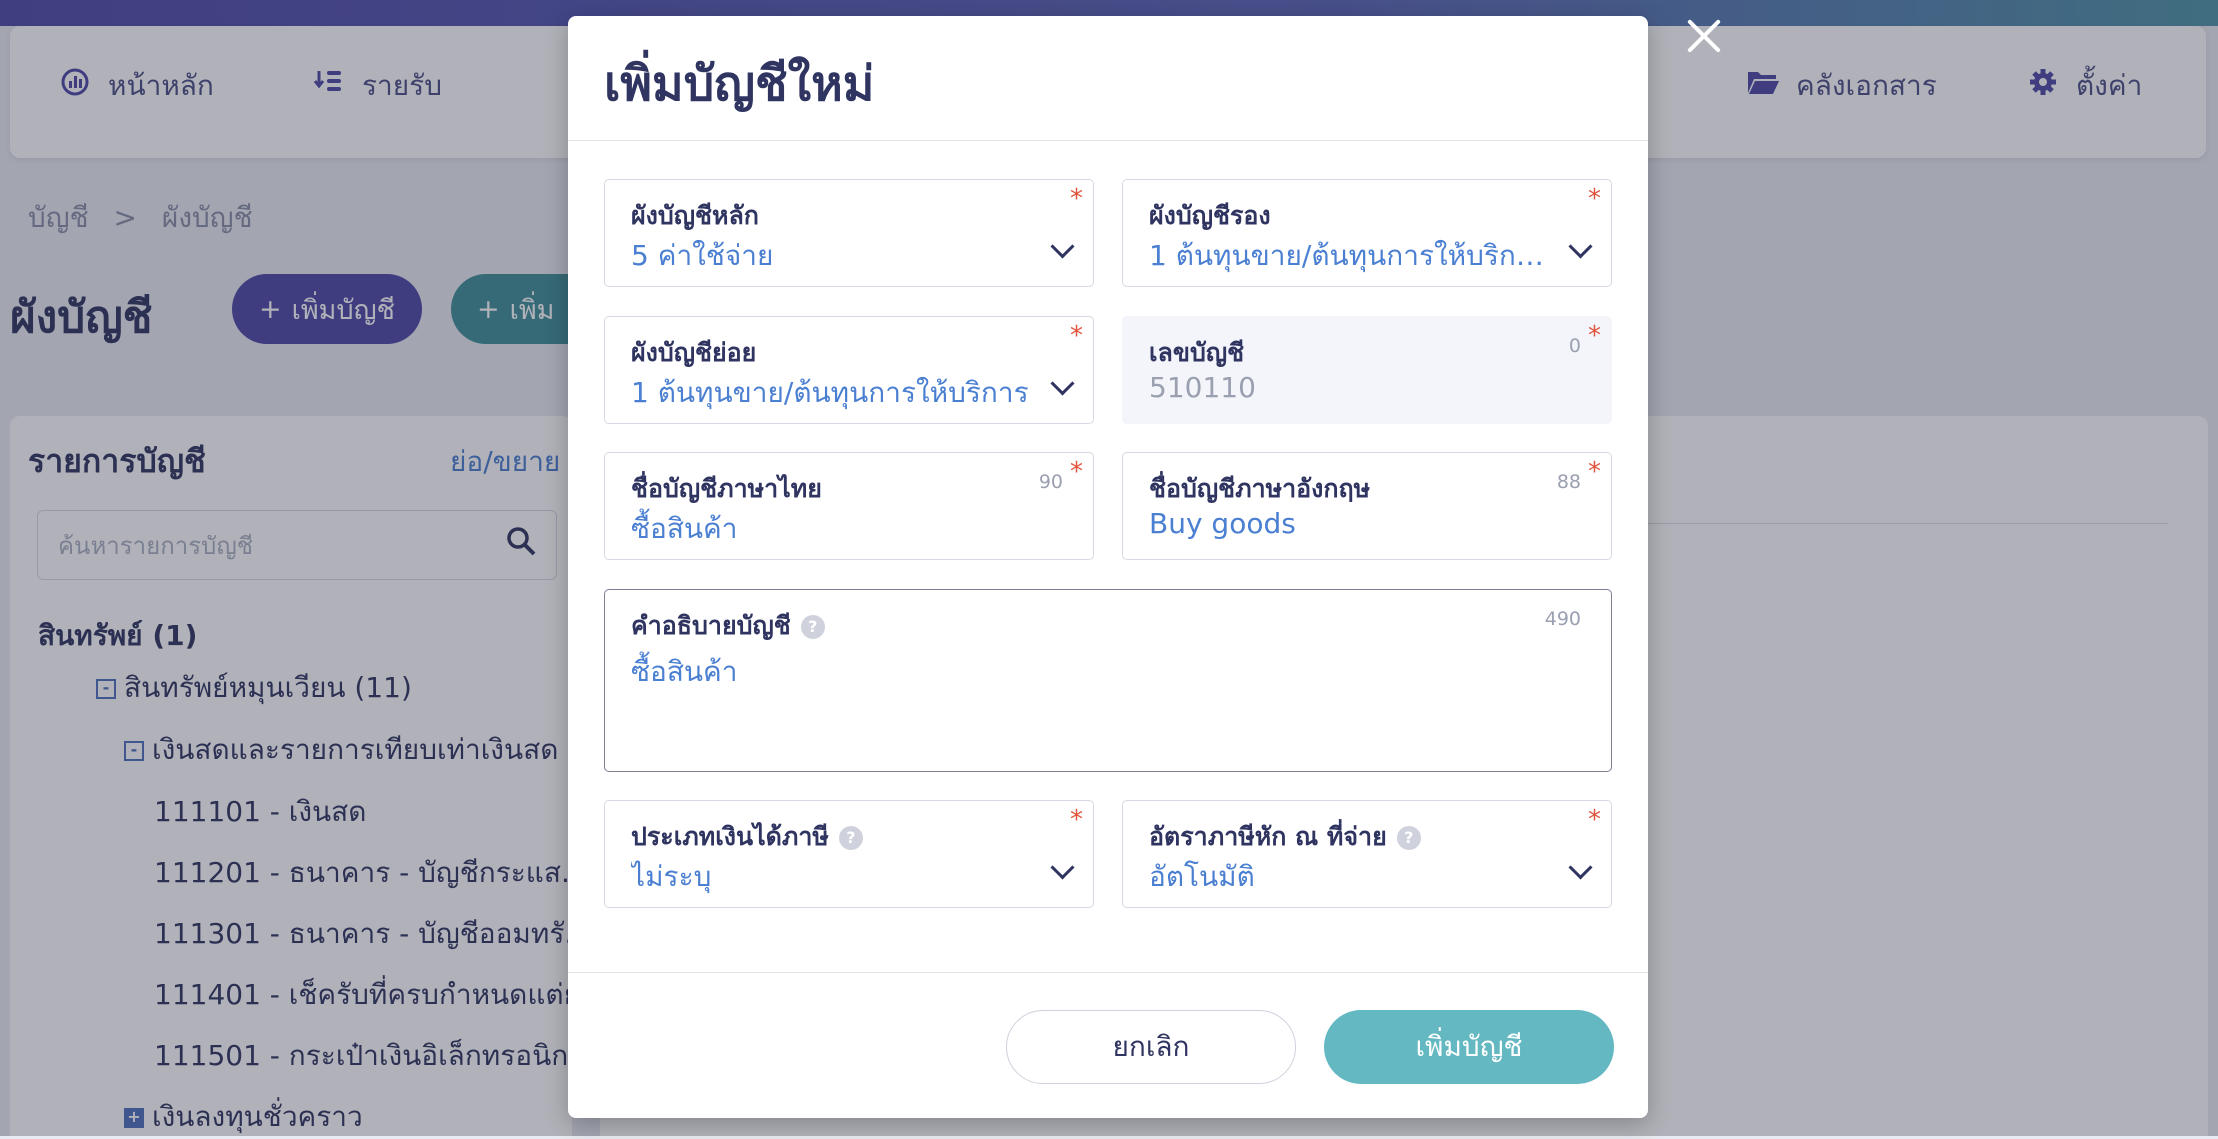  I want to click on field-value: 5 ค่าใช้จ่าย, so click(702, 255).